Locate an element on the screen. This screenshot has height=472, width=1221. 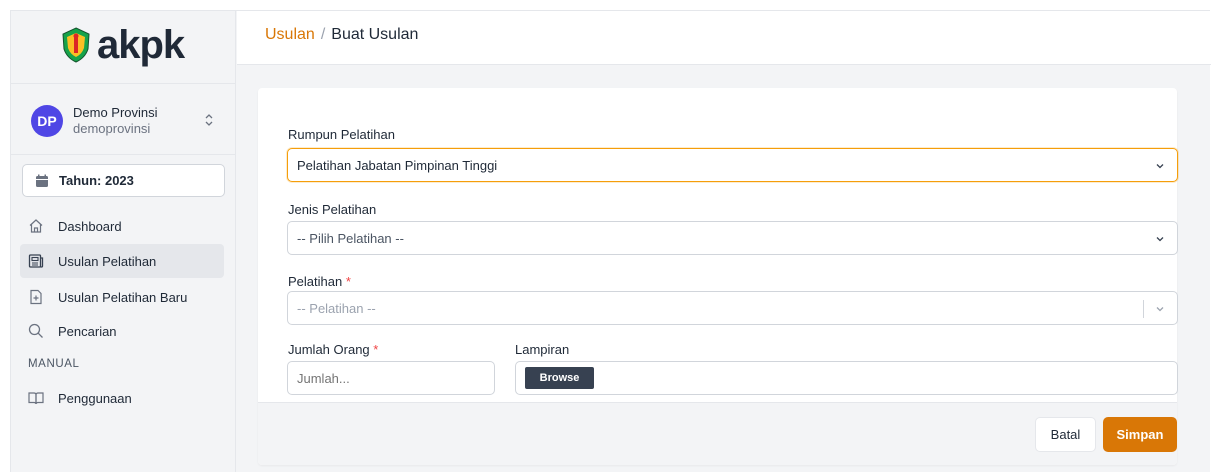
save-button: Simpan is located at coordinates (1140, 434).